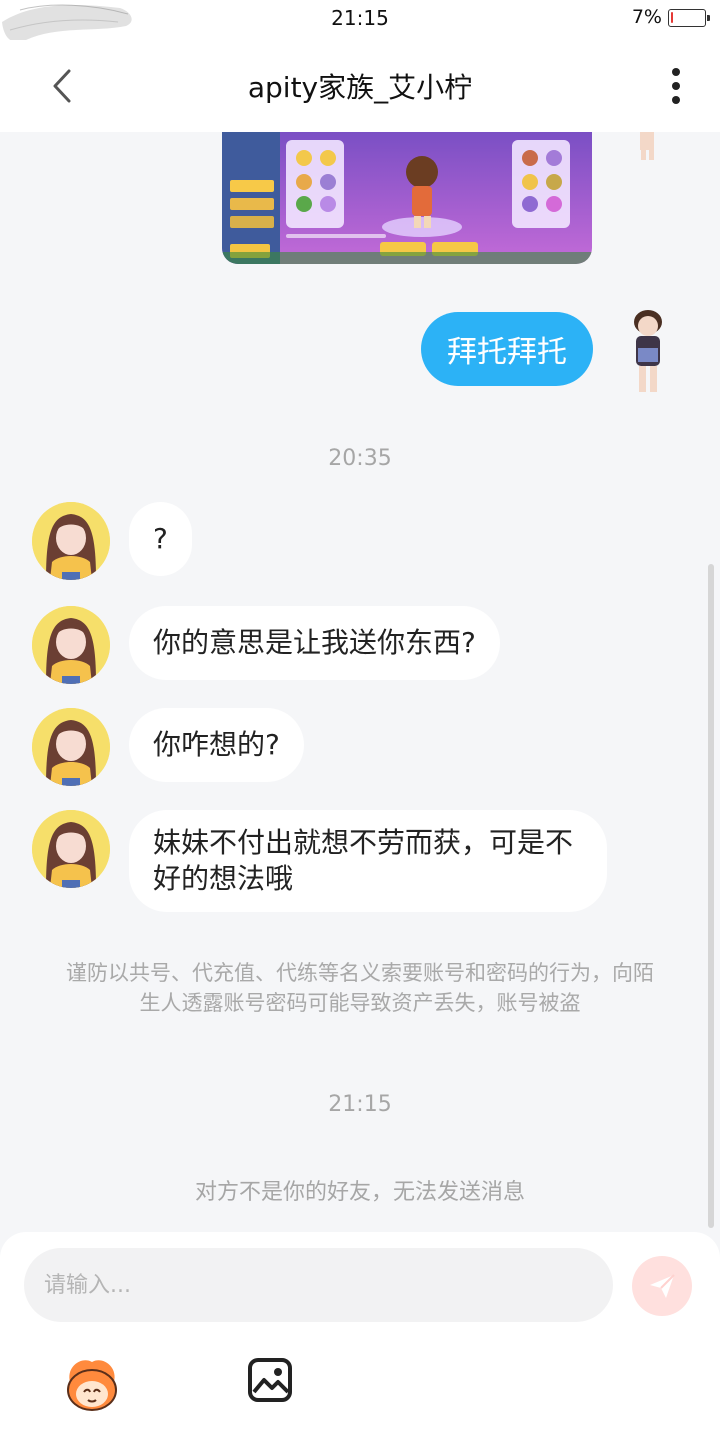 The width and height of the screenshot is (720, 1440). I want to click on chat-scrollbar, so click(711, 896).